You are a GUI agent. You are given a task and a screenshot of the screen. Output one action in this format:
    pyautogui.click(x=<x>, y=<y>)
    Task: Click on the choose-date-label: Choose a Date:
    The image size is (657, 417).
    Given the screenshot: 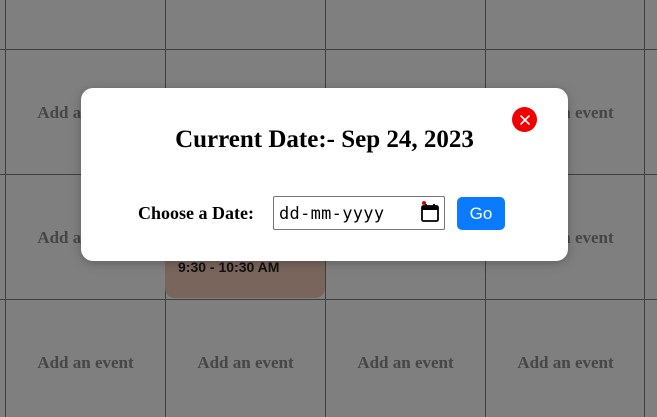 What is the action you would take?
    pyautogui.click(x=196, y=213)
    